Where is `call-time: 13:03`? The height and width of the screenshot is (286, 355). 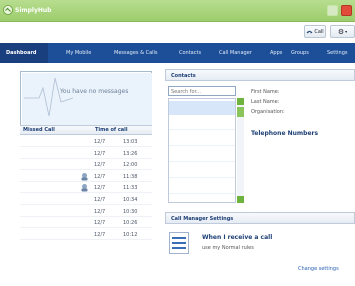 call-time: 13:03 is located at coordinates (130, 142).